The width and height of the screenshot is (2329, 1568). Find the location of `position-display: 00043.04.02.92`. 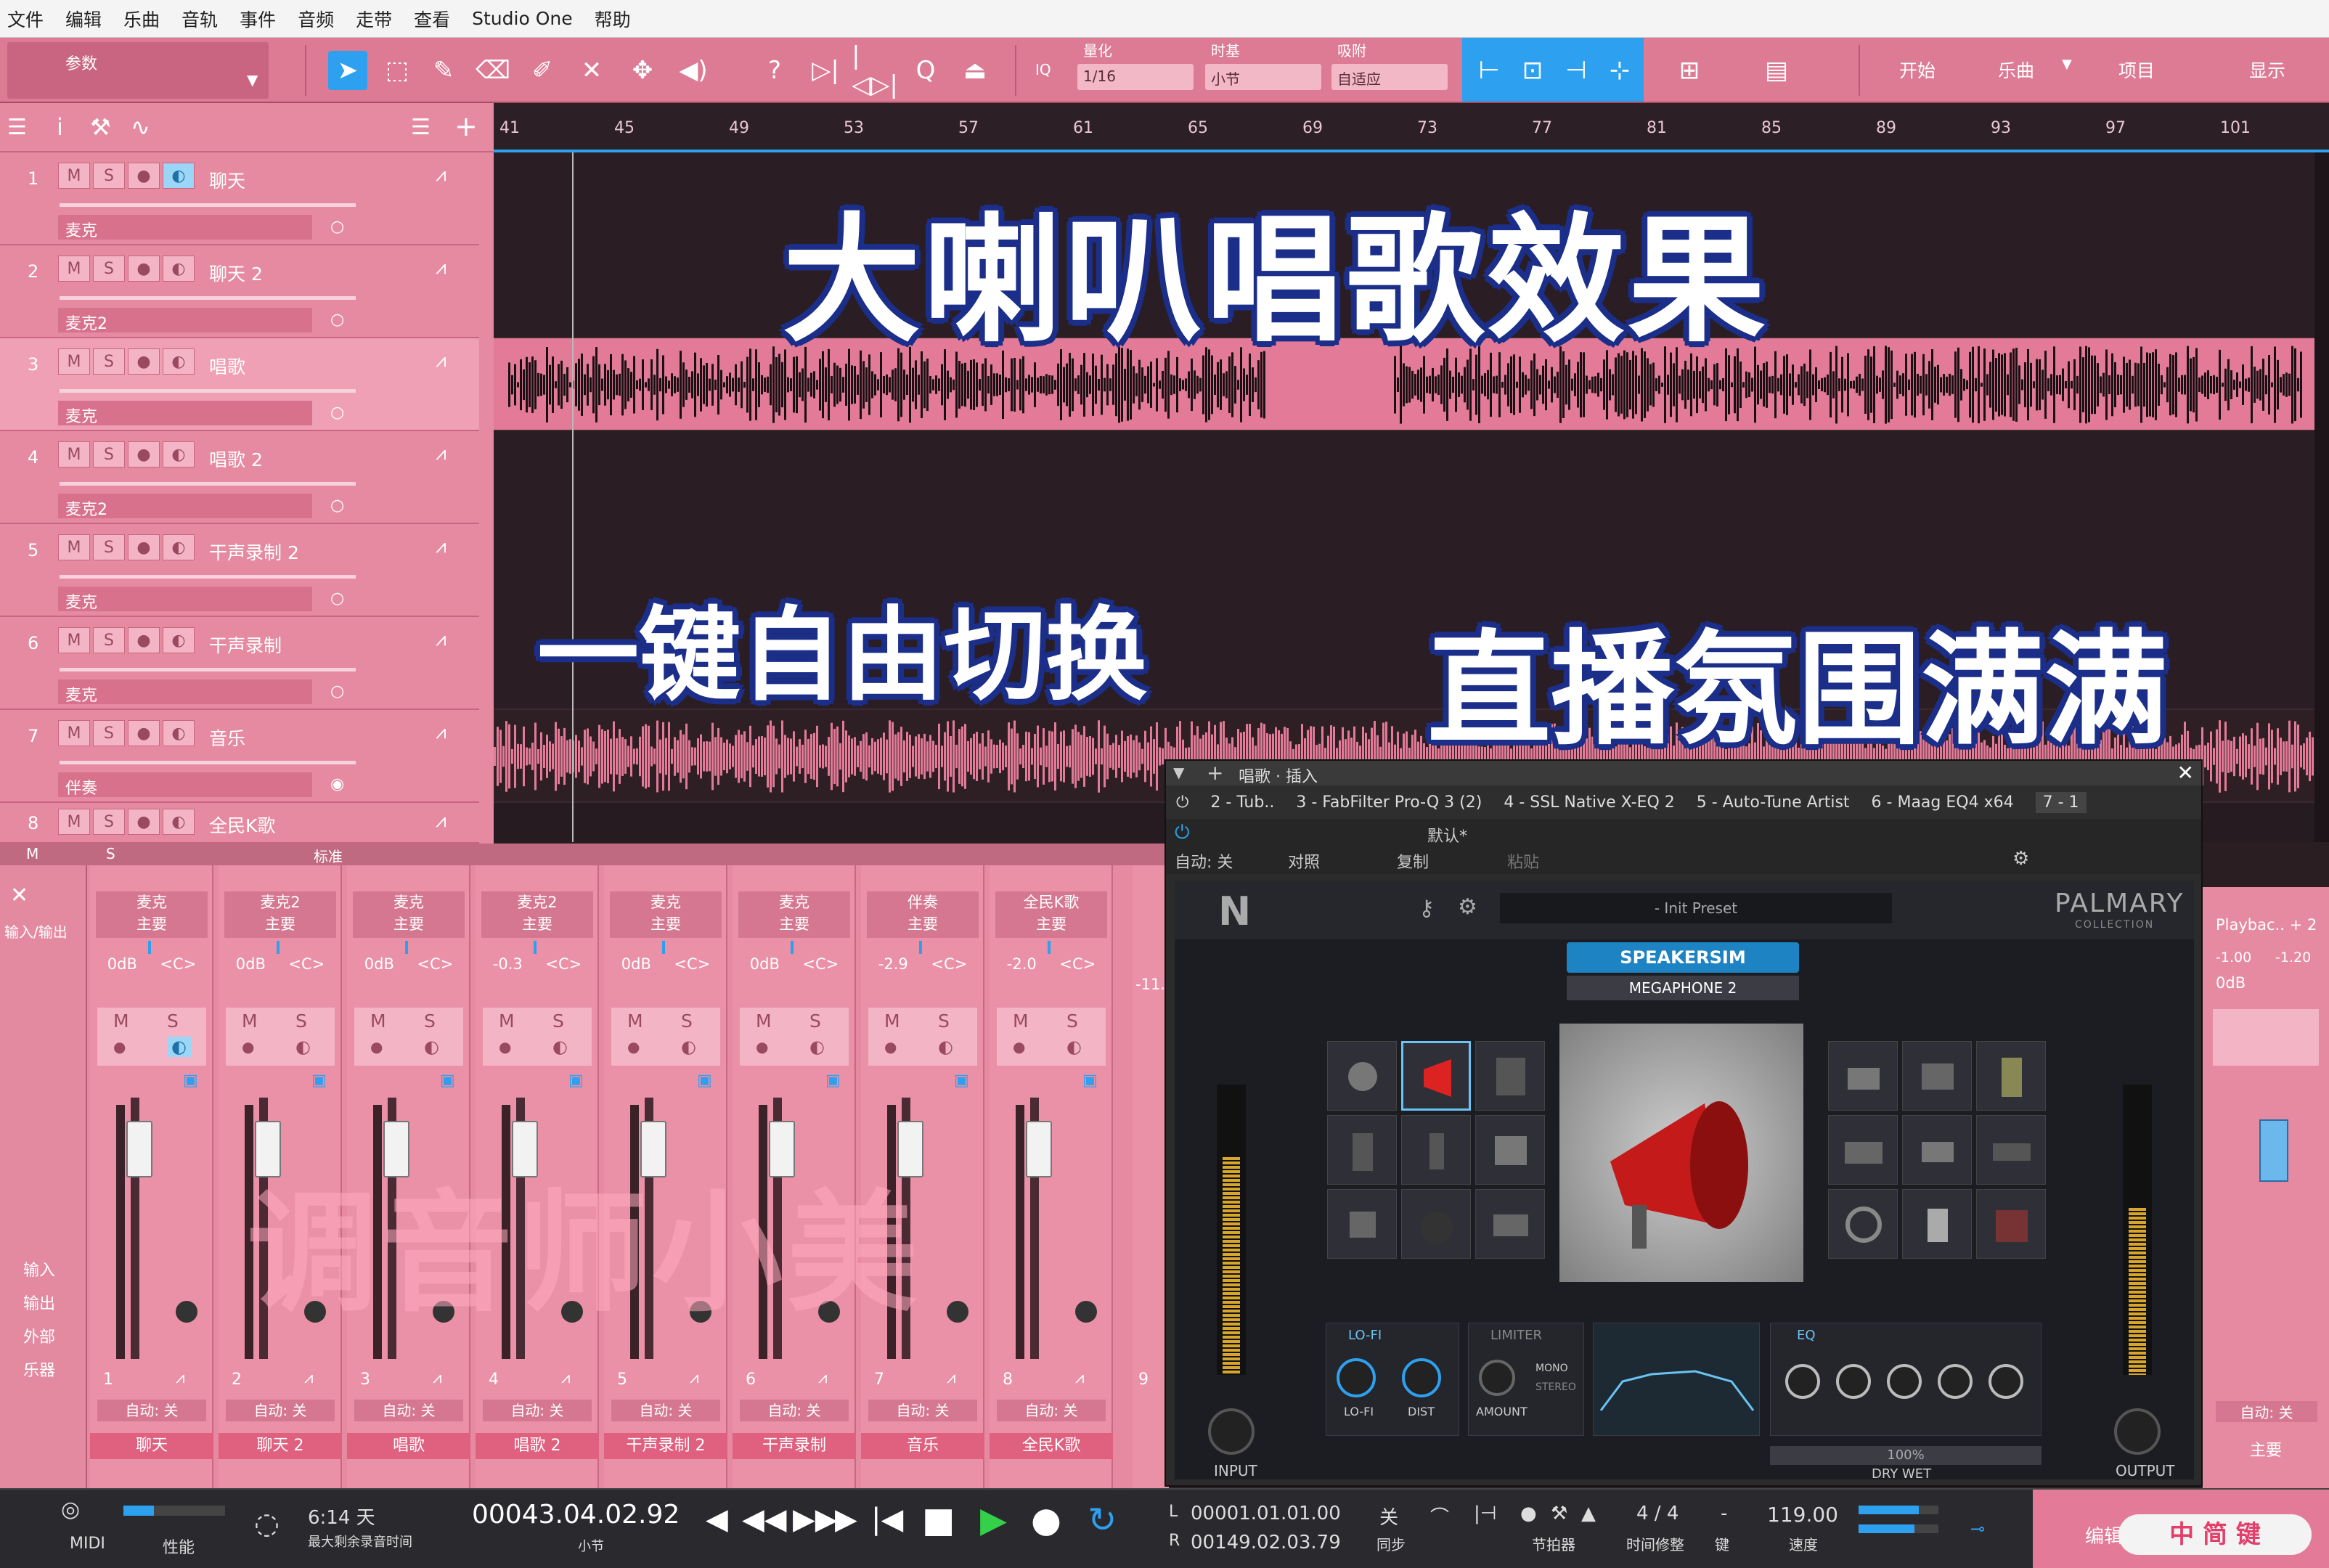

position-display: 00043.04.02.92 is located at coordinates (576, 1515).